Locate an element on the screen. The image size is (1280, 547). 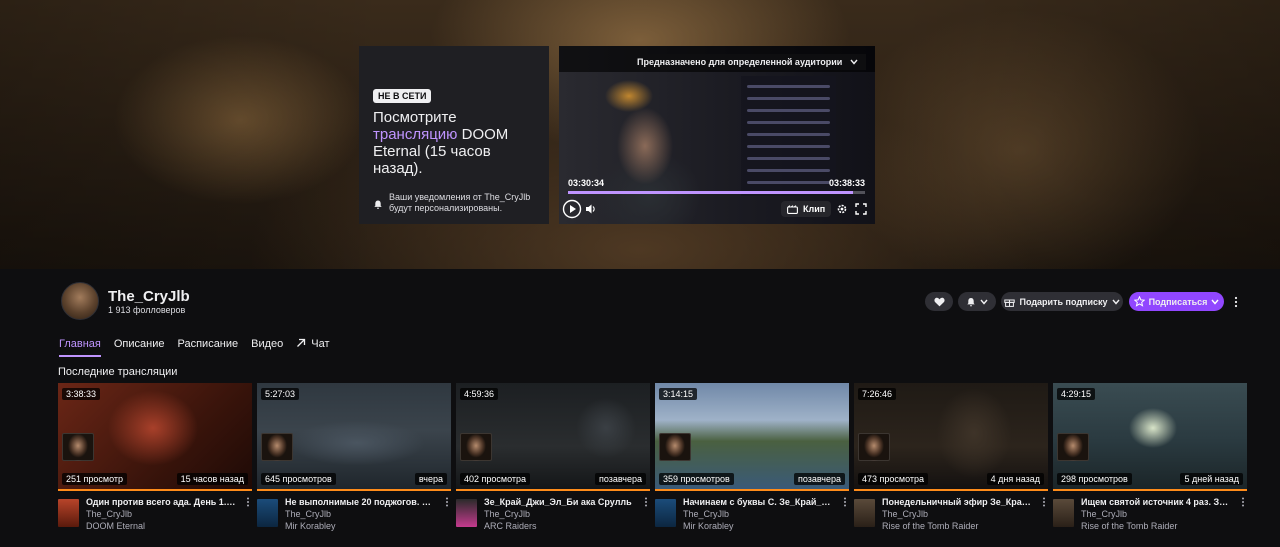
bell-icon is located at coordinates (378, 204).